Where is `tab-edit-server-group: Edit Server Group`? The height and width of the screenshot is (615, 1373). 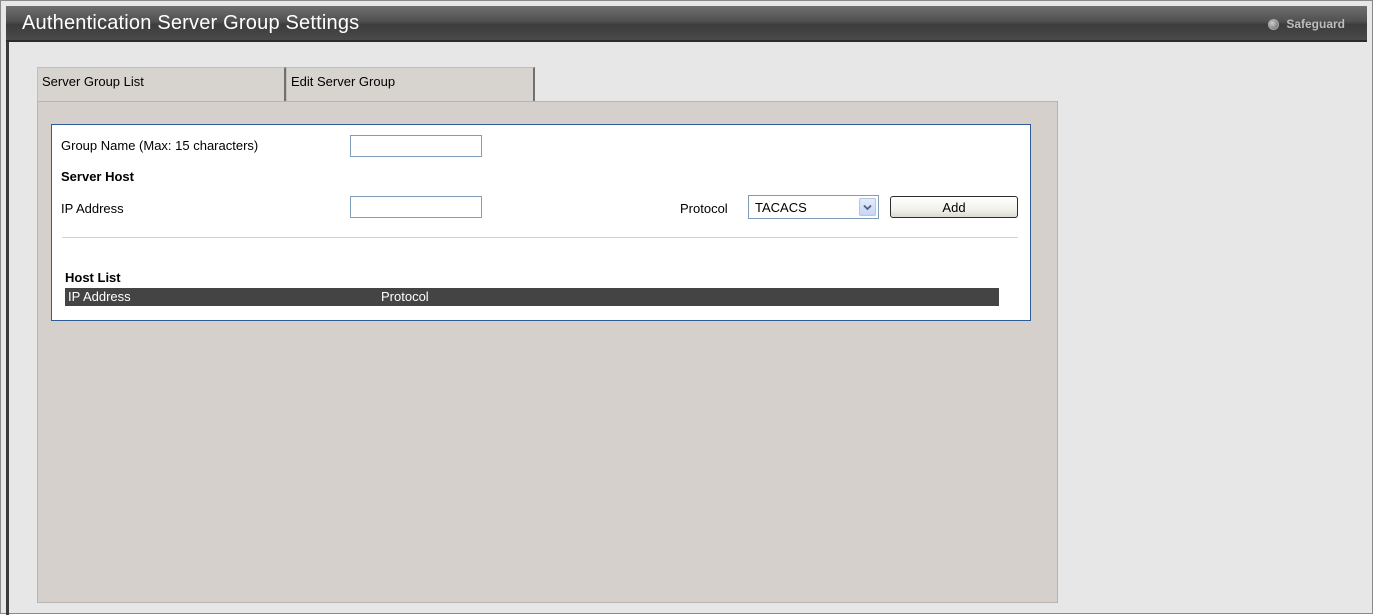
tab-edit-server-group: Edit Server Group is located at coordinates (410, 85).